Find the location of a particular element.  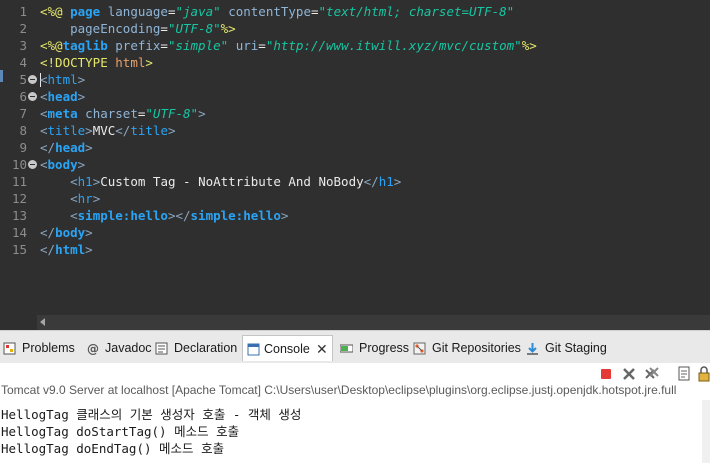

console-output-line: HellogTag doEndTag() 메소드 호출 is located at coordinates (113, 448).